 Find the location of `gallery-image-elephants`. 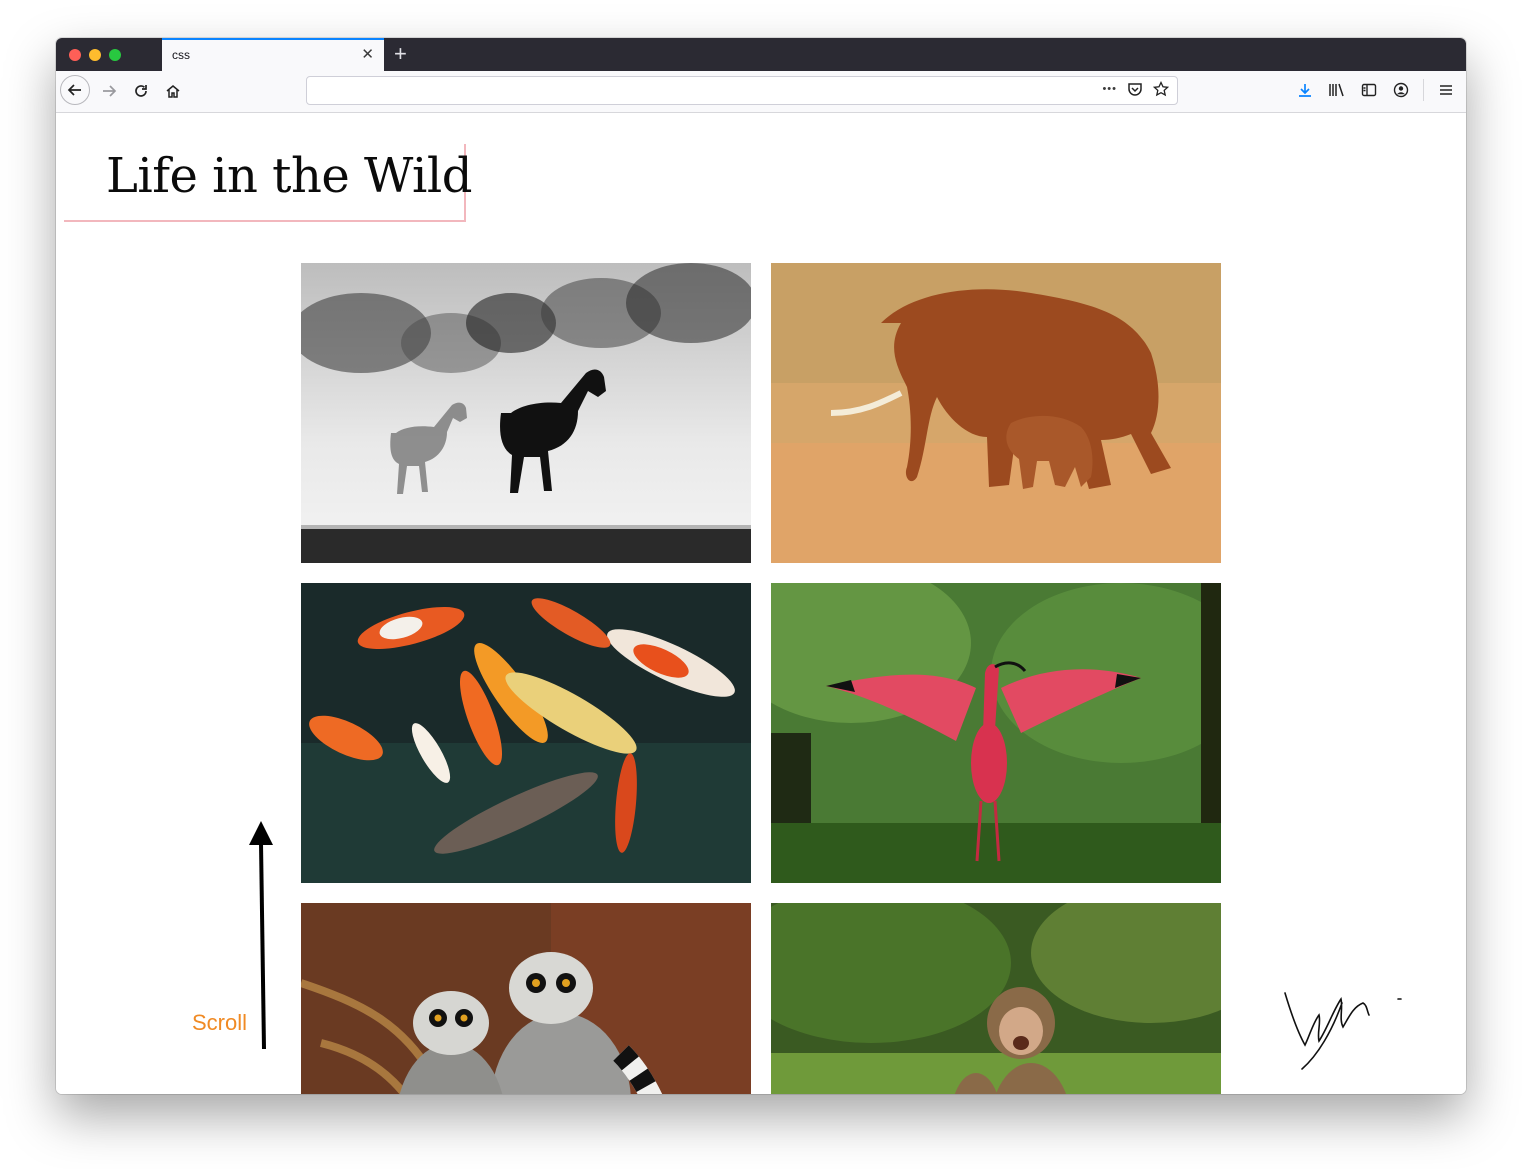

gallery-image-elephants is located at coordinates (996, 413).